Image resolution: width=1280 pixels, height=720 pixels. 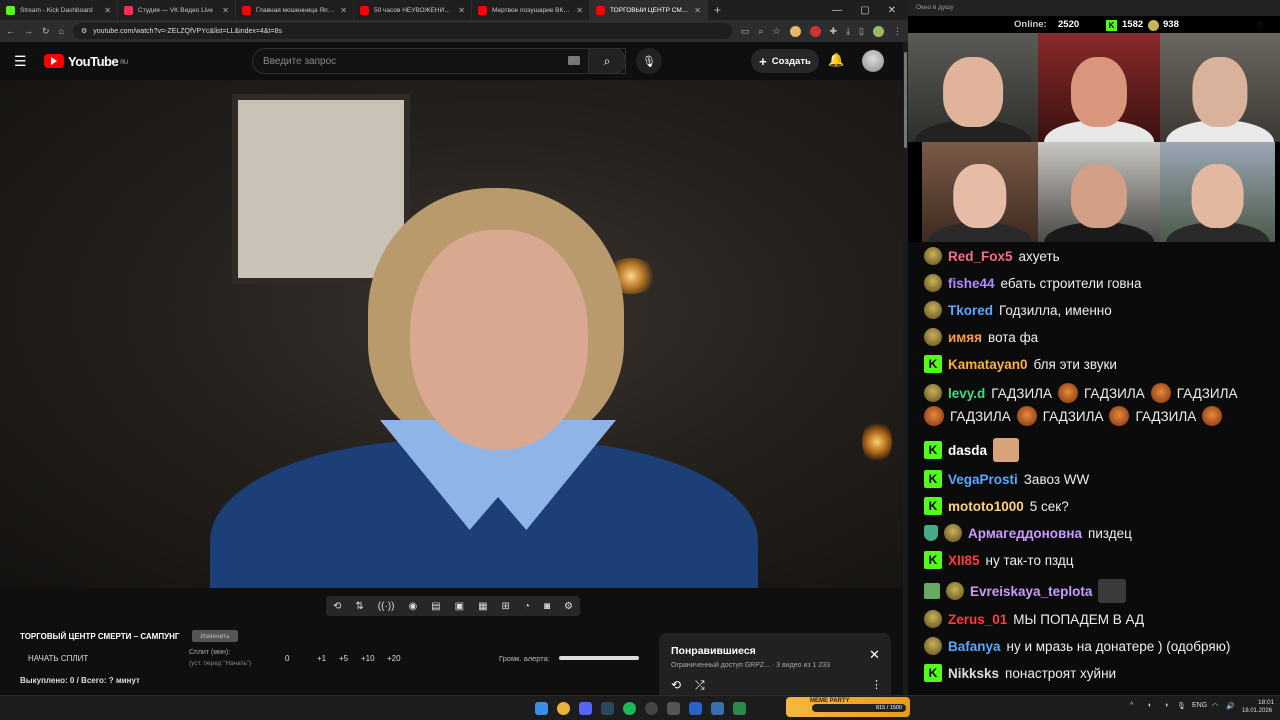 I want to click on chrome-icon, so click(x=563, y=708).